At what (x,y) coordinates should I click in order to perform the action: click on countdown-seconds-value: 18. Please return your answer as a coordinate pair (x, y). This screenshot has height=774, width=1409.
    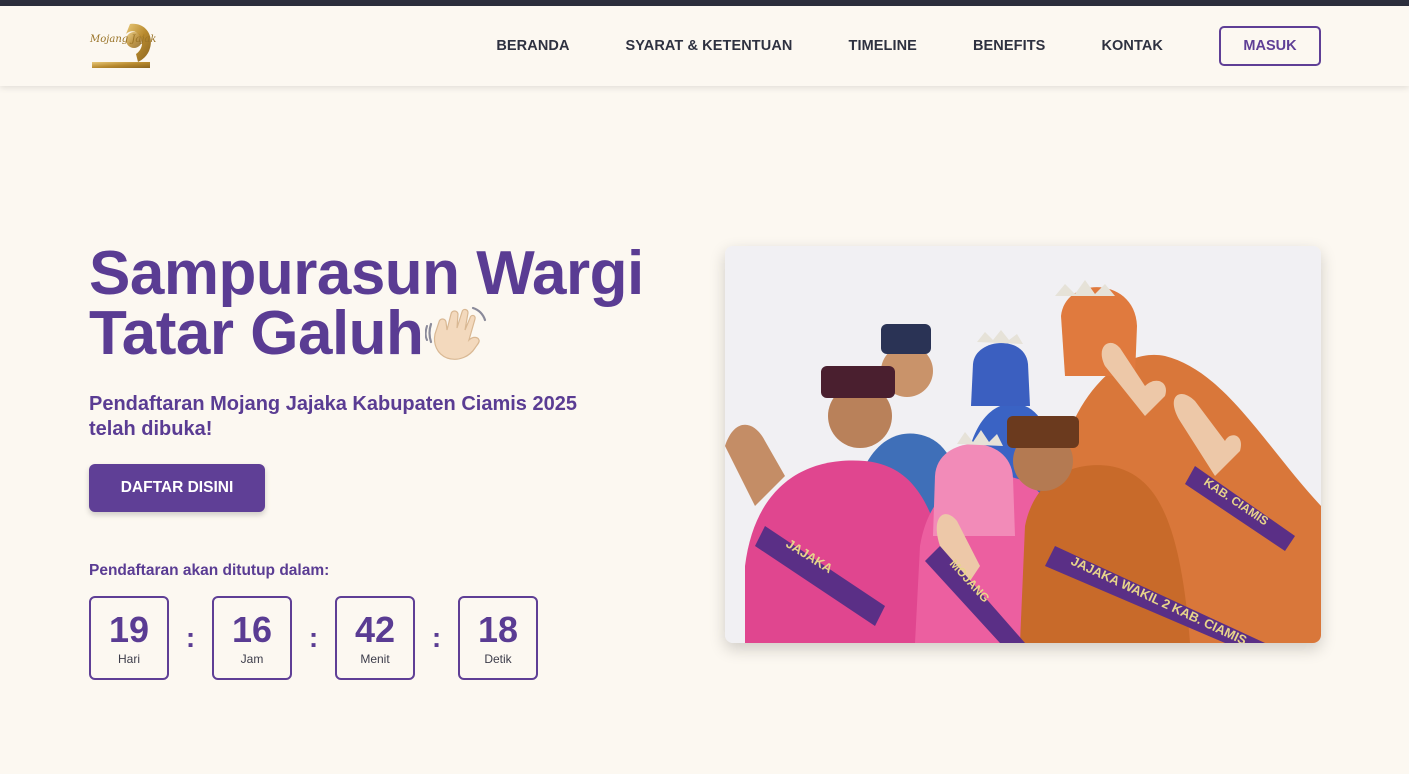
    Looking at the image, I should click on (498, 629).